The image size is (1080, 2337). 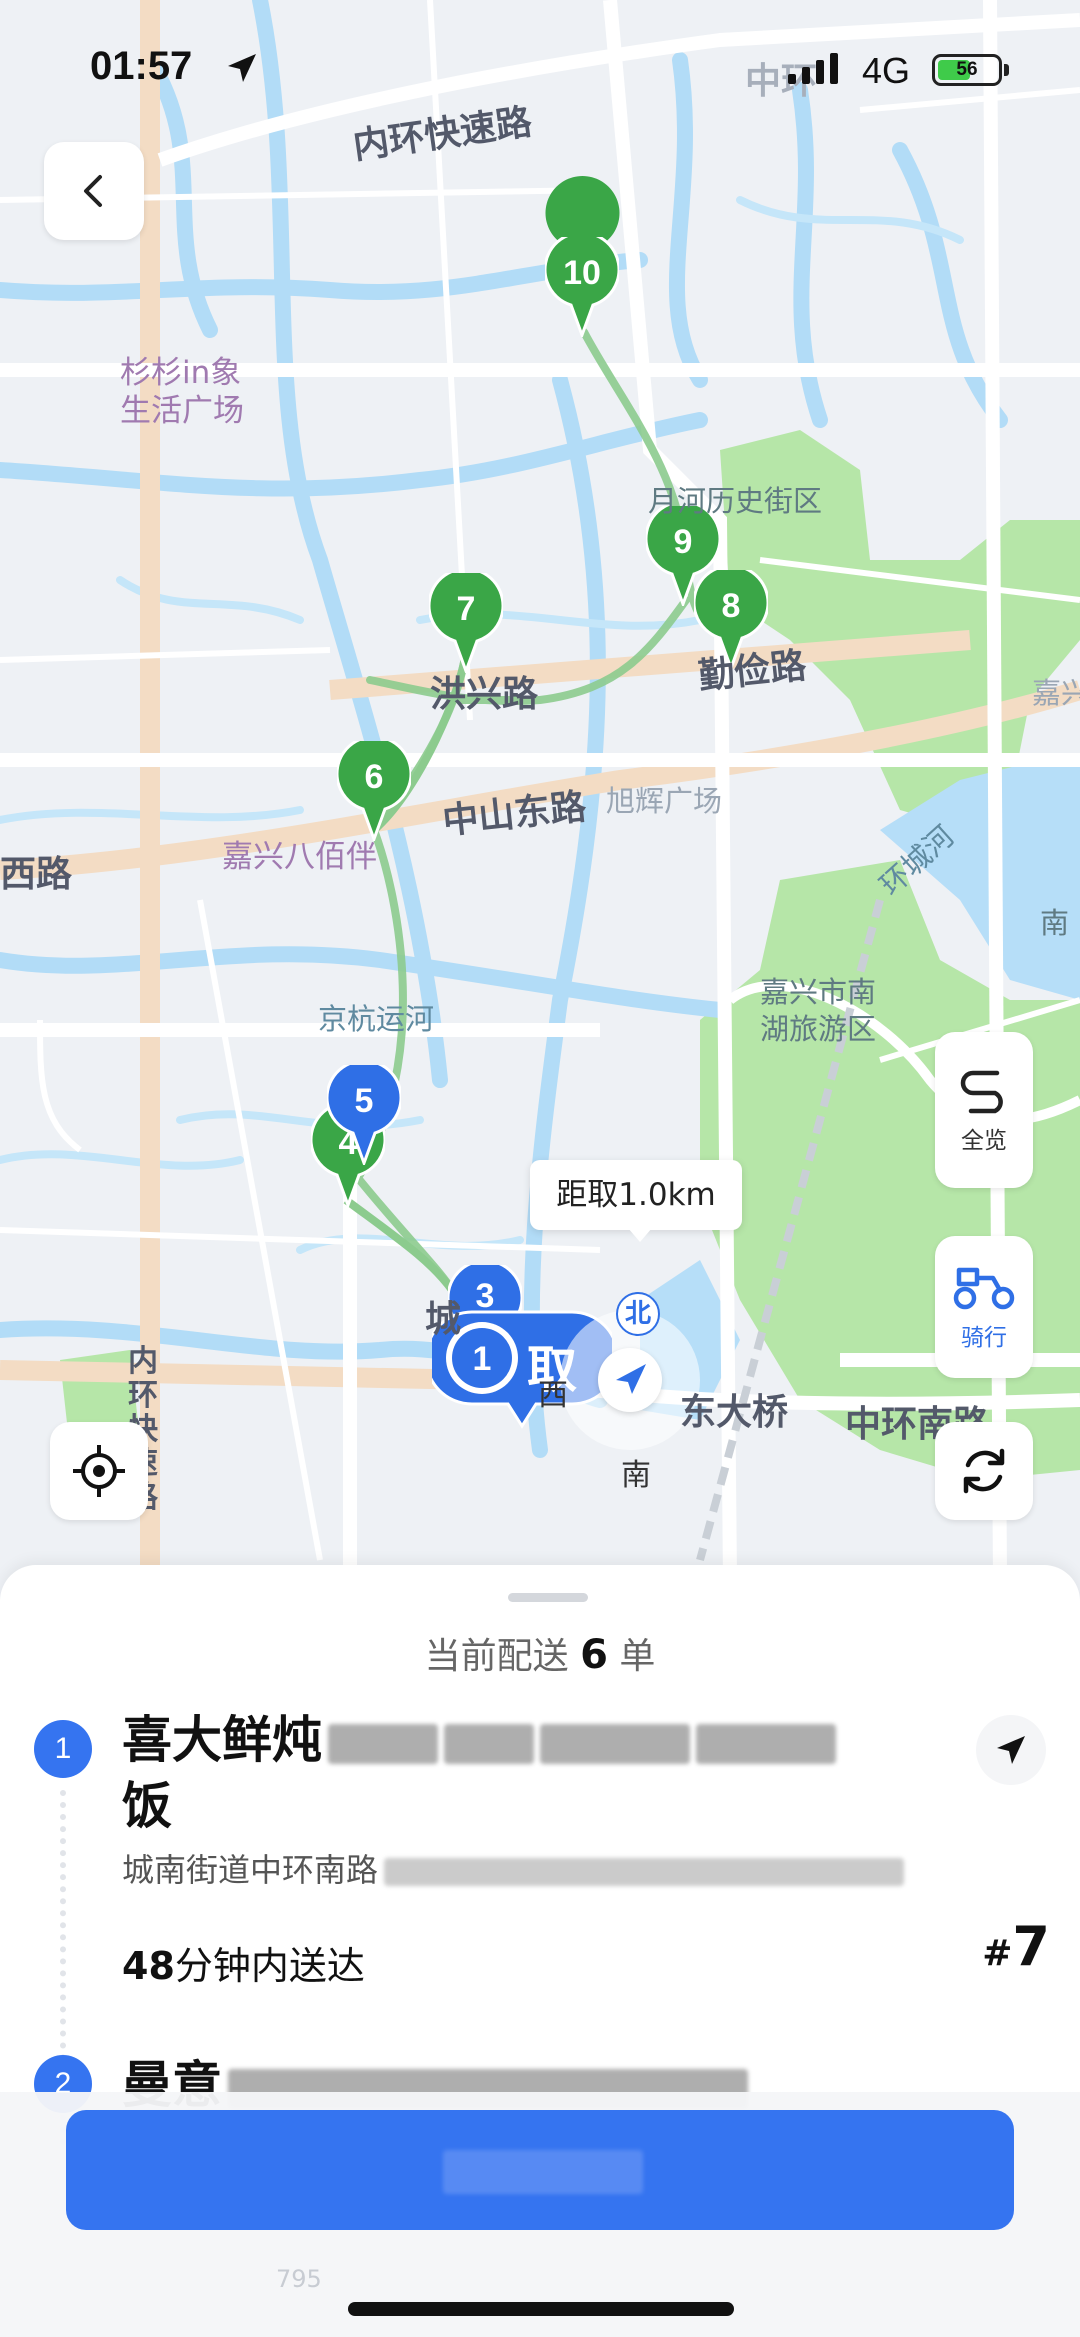 I want to click on poi-xuhui: 旭辉广场, so click(x=664, y=801).